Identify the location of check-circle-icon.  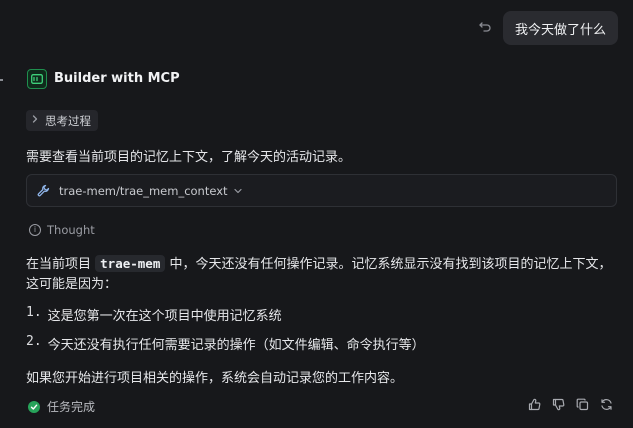
(34, 406).